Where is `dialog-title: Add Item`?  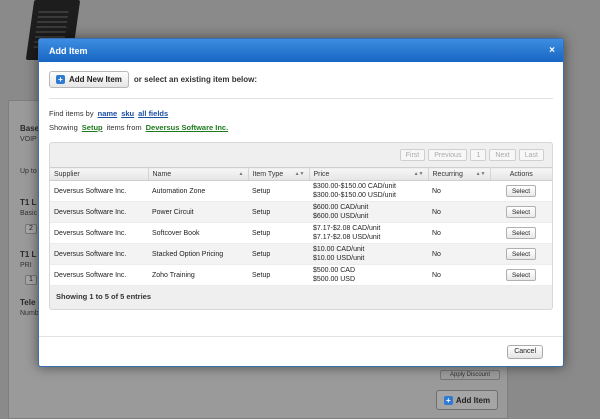 dialog-title: Add Item is located at coordinates (68, 50).